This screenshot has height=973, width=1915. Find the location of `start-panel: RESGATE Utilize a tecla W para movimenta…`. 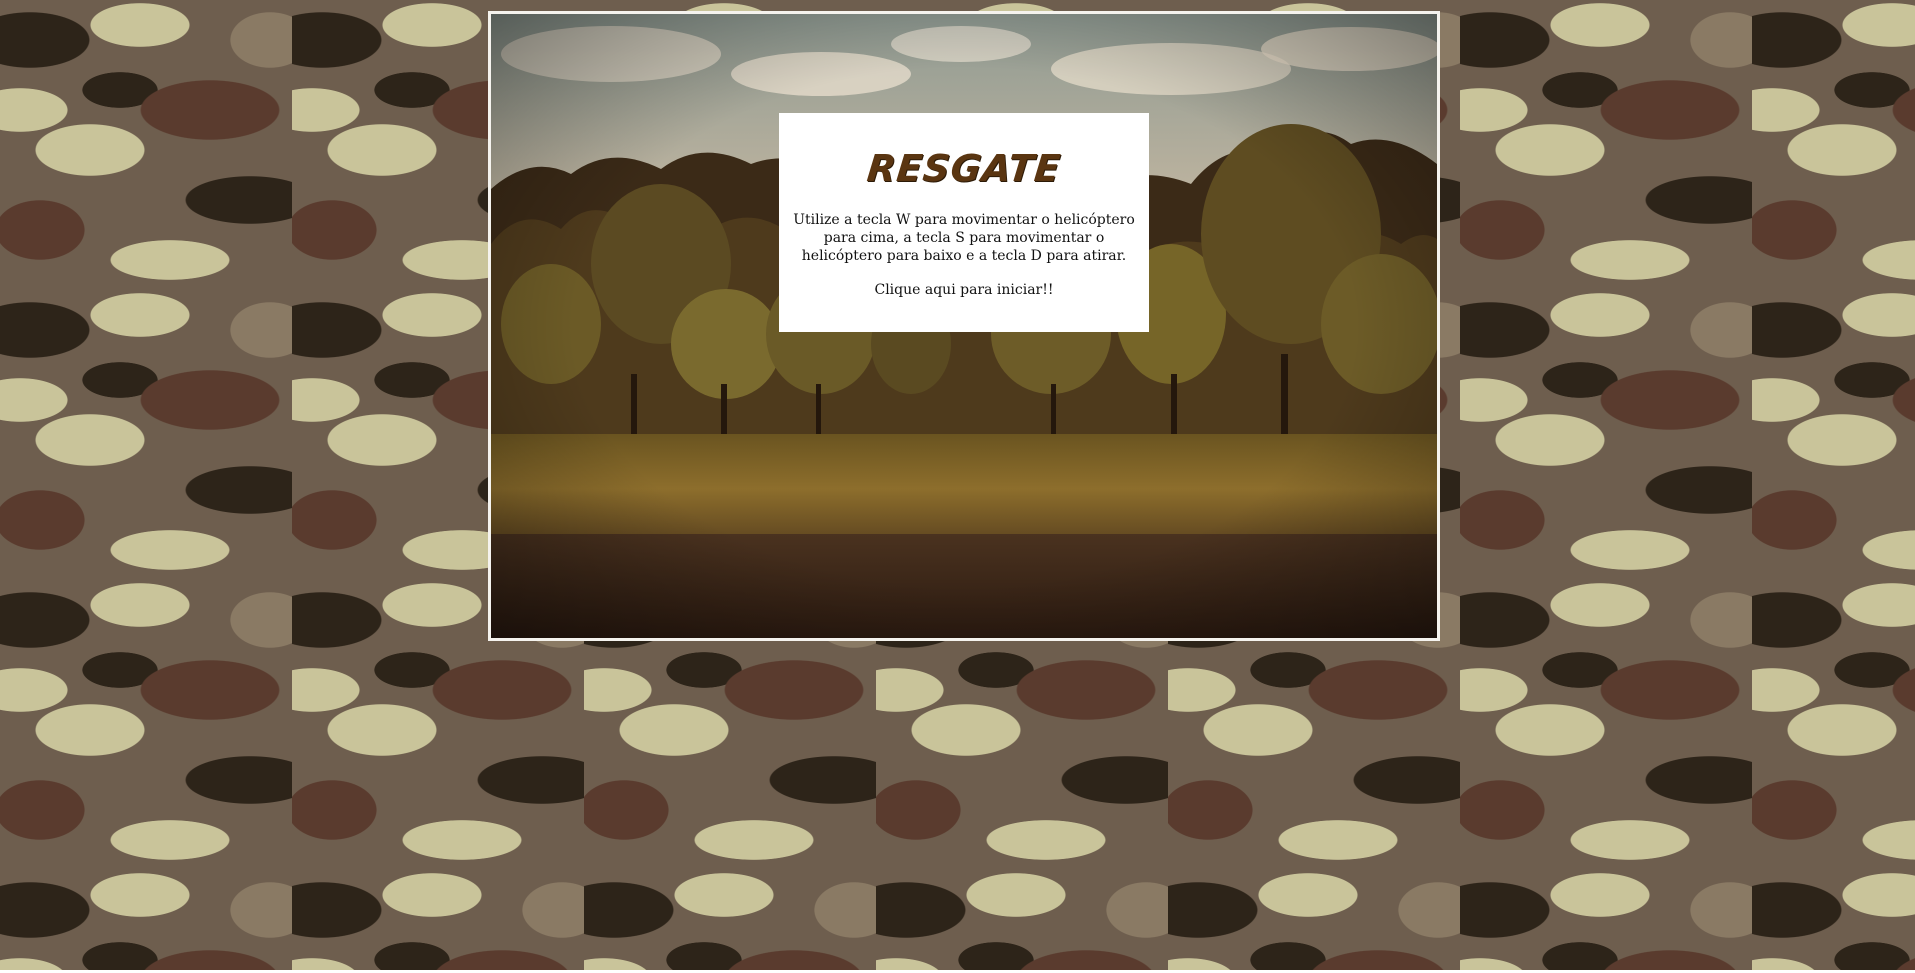

start-panel: RESGATE Utilize a tecla W para movimenta… is located at coordinates (964, 222).